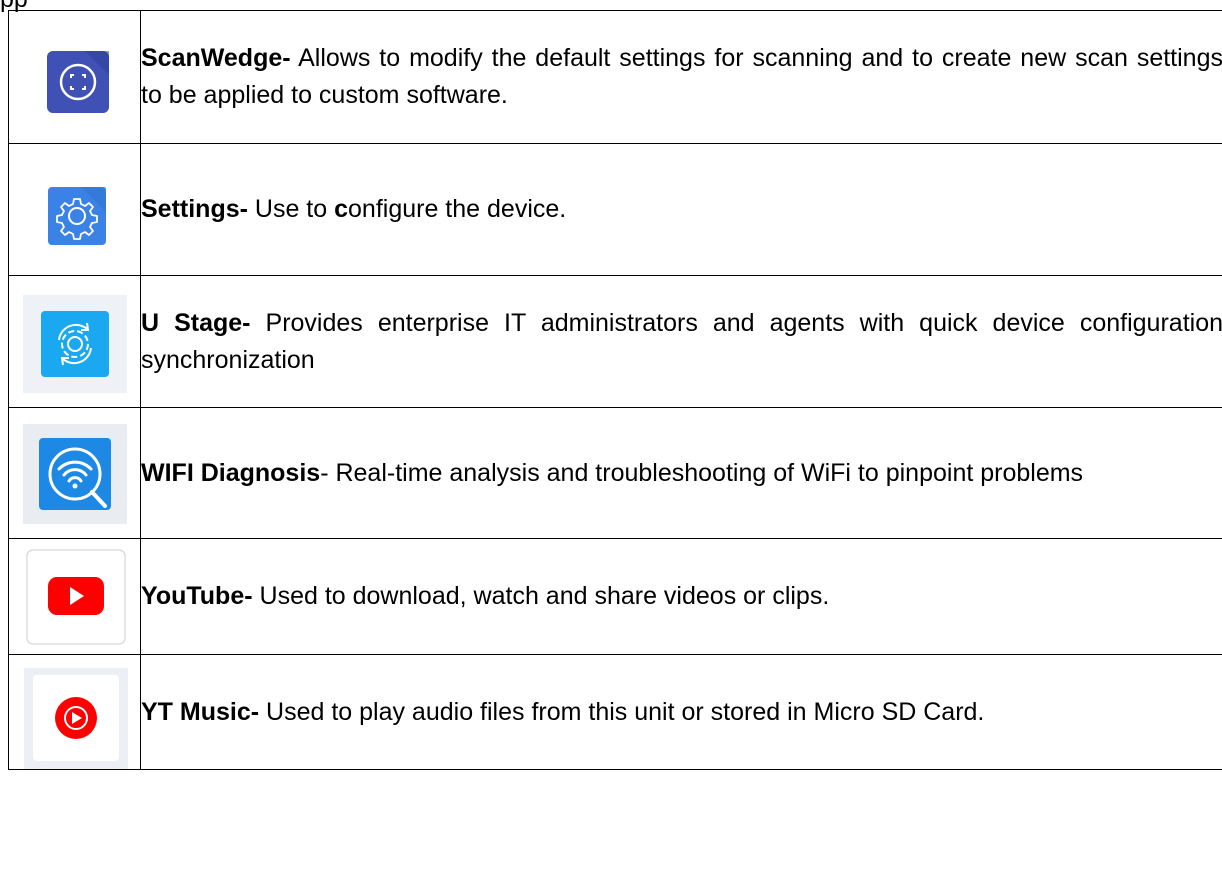 Image resolution: width=1222 pixels, height=876 pixels. What do you see at coordinates (200, 711) in the screenshot?
I see `app-name-label: YT Music-` at bounding box center [200, 711].